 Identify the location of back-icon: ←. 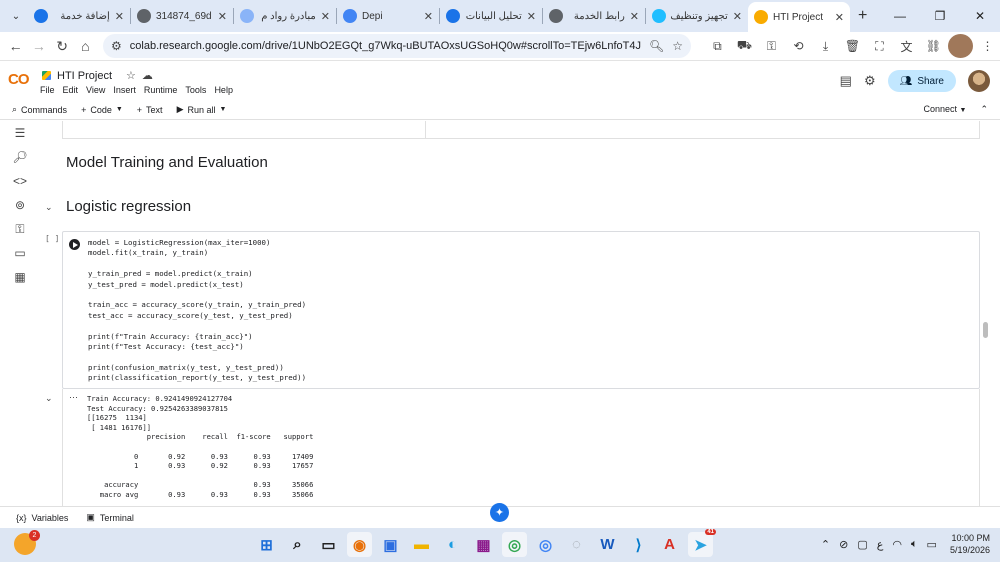
(15, 46).